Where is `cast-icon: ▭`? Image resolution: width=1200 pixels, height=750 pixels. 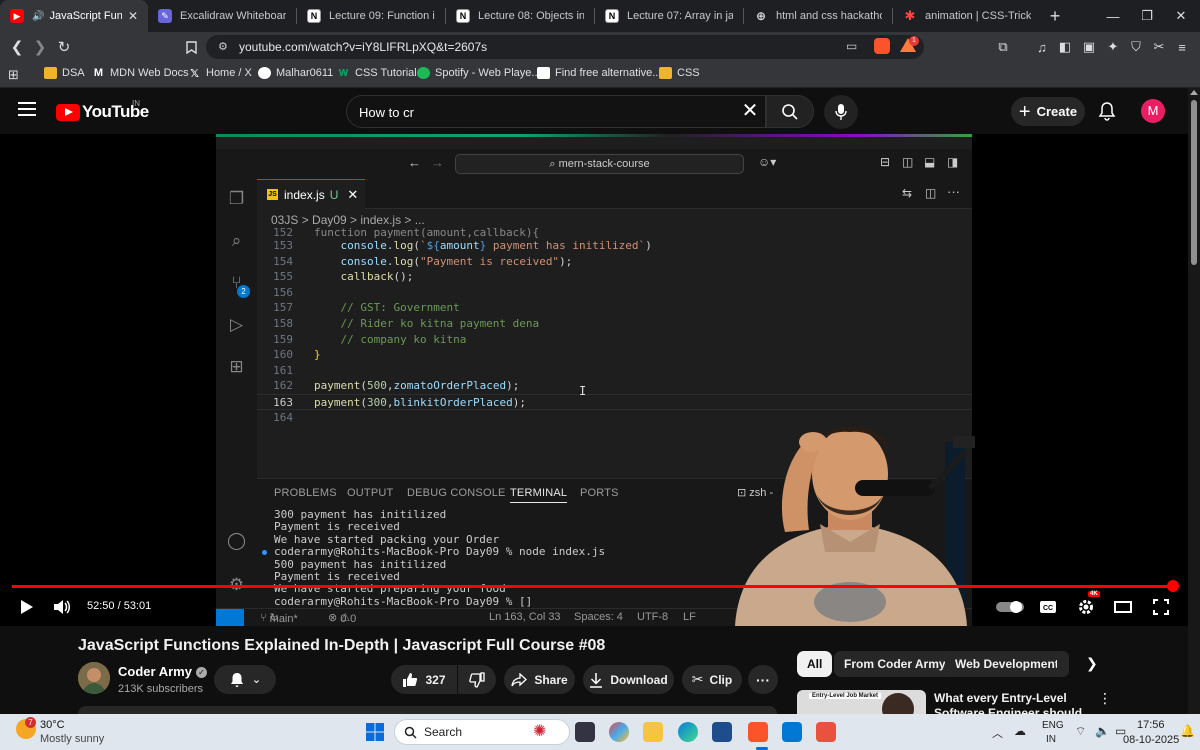 cast-icon: ▭ is located at coordinates (851, 46).